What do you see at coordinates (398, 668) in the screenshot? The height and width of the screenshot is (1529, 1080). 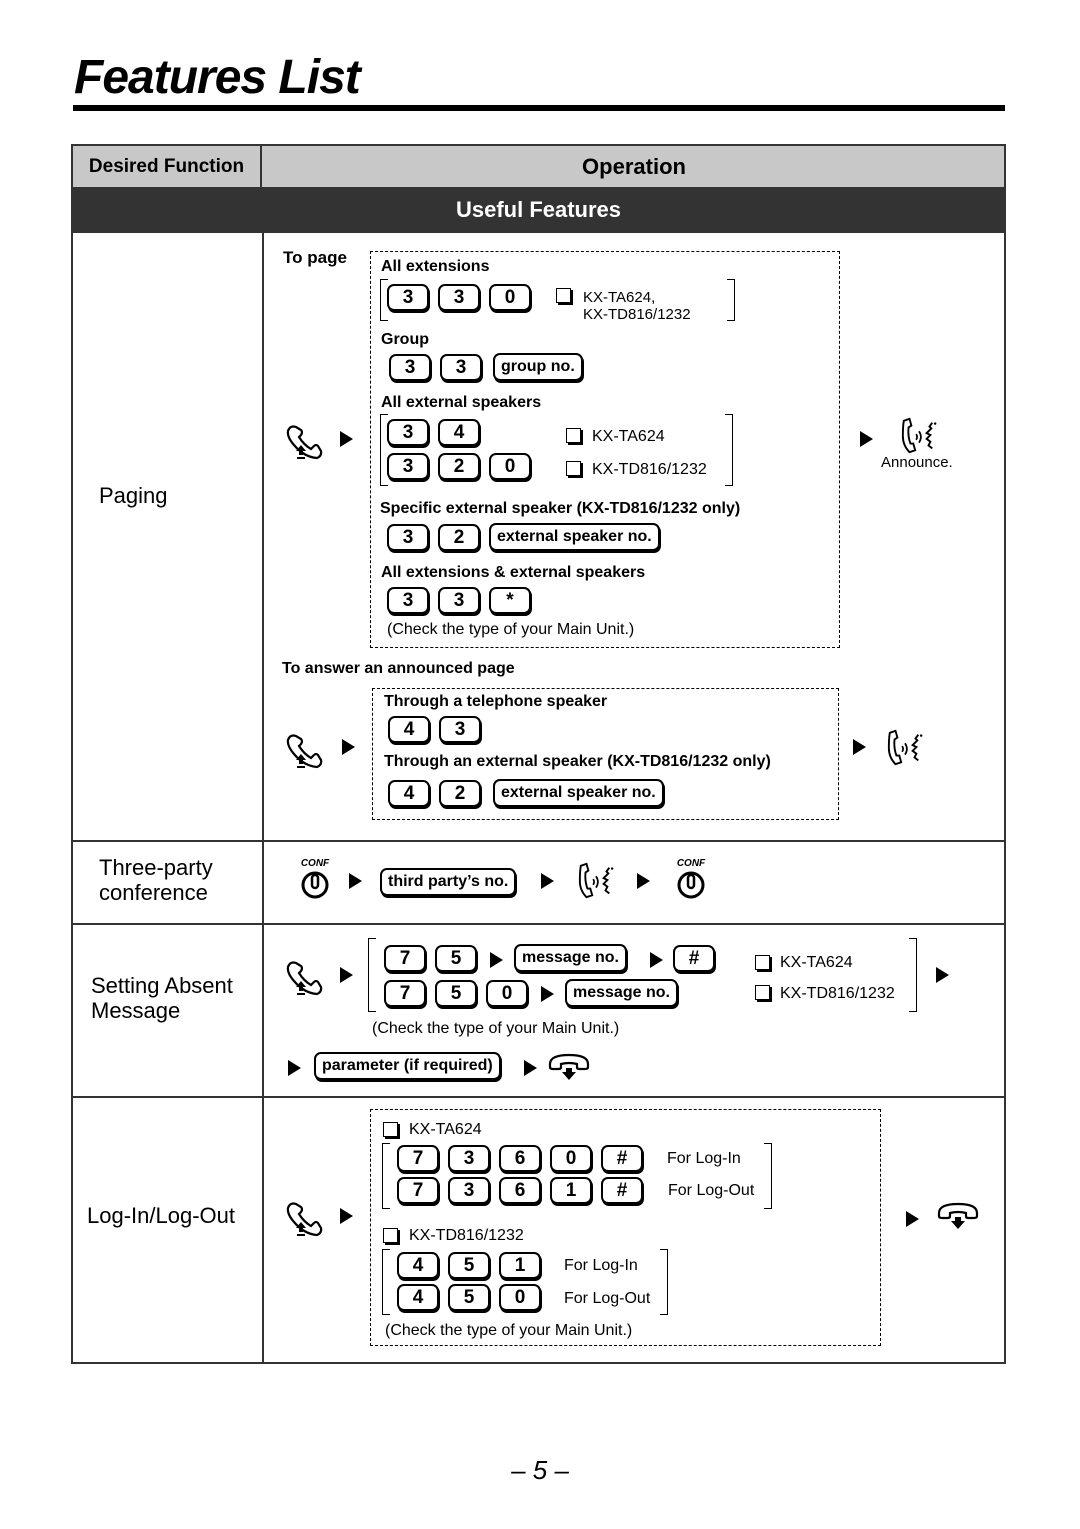 I see `answer-page-label: To answer an announced page` at bounding box center [398, 668].